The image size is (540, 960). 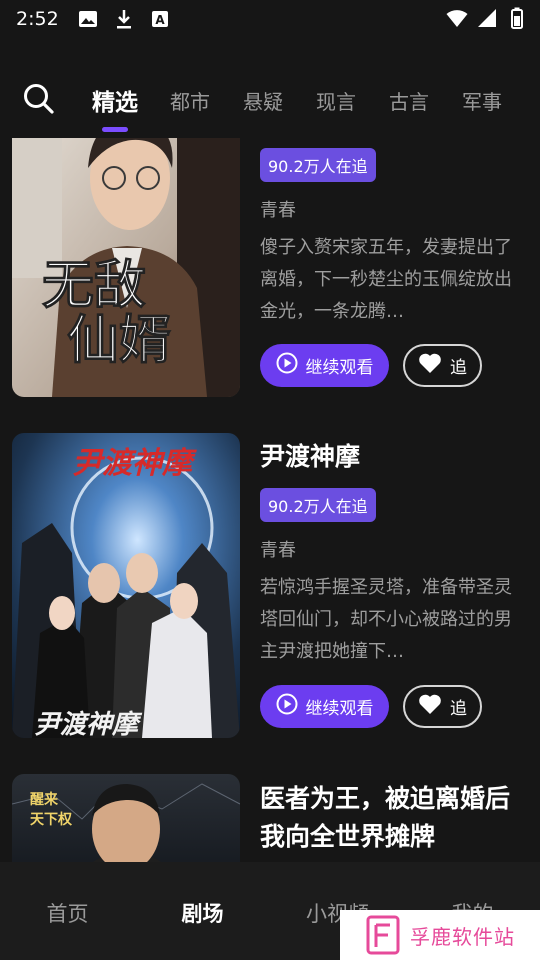 I want to click on tab-military: 军事, so click(x=482, y=100).